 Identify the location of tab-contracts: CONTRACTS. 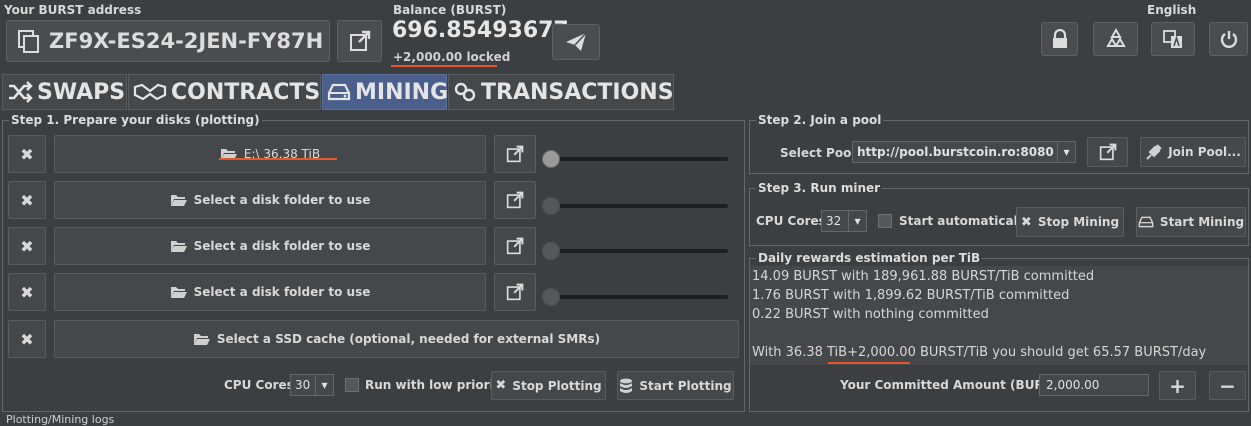
(224, 92).